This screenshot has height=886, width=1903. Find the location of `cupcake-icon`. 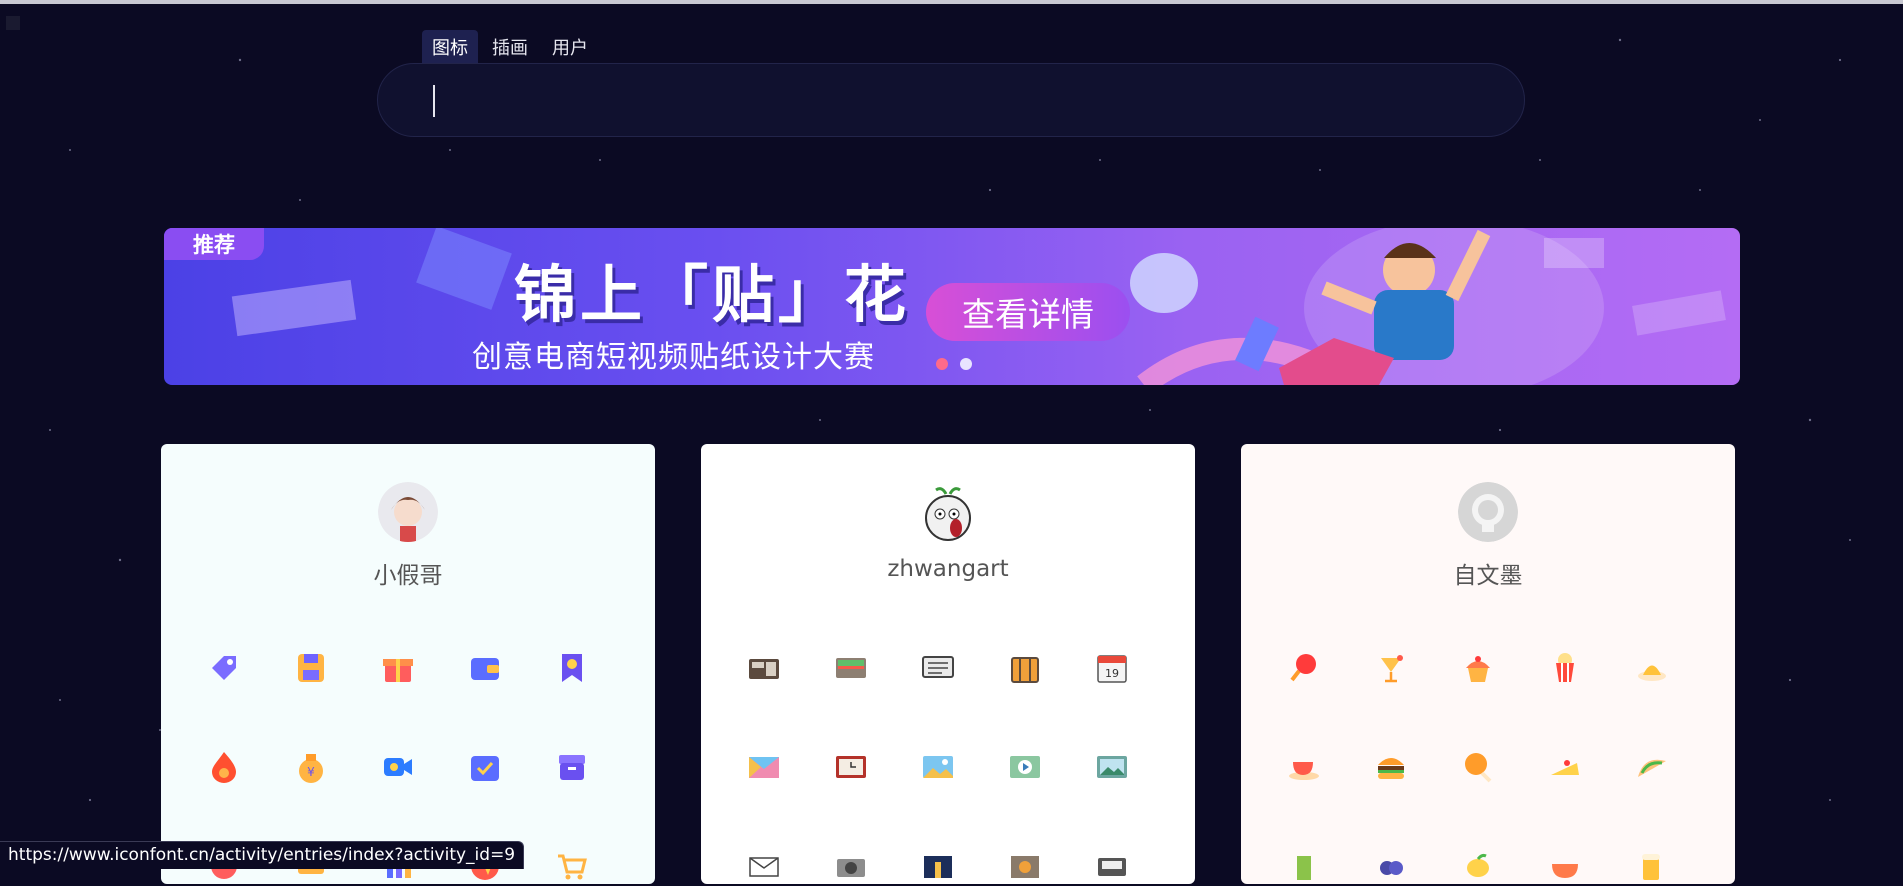

cupcake-icon is located at coordinates (1478, 668).